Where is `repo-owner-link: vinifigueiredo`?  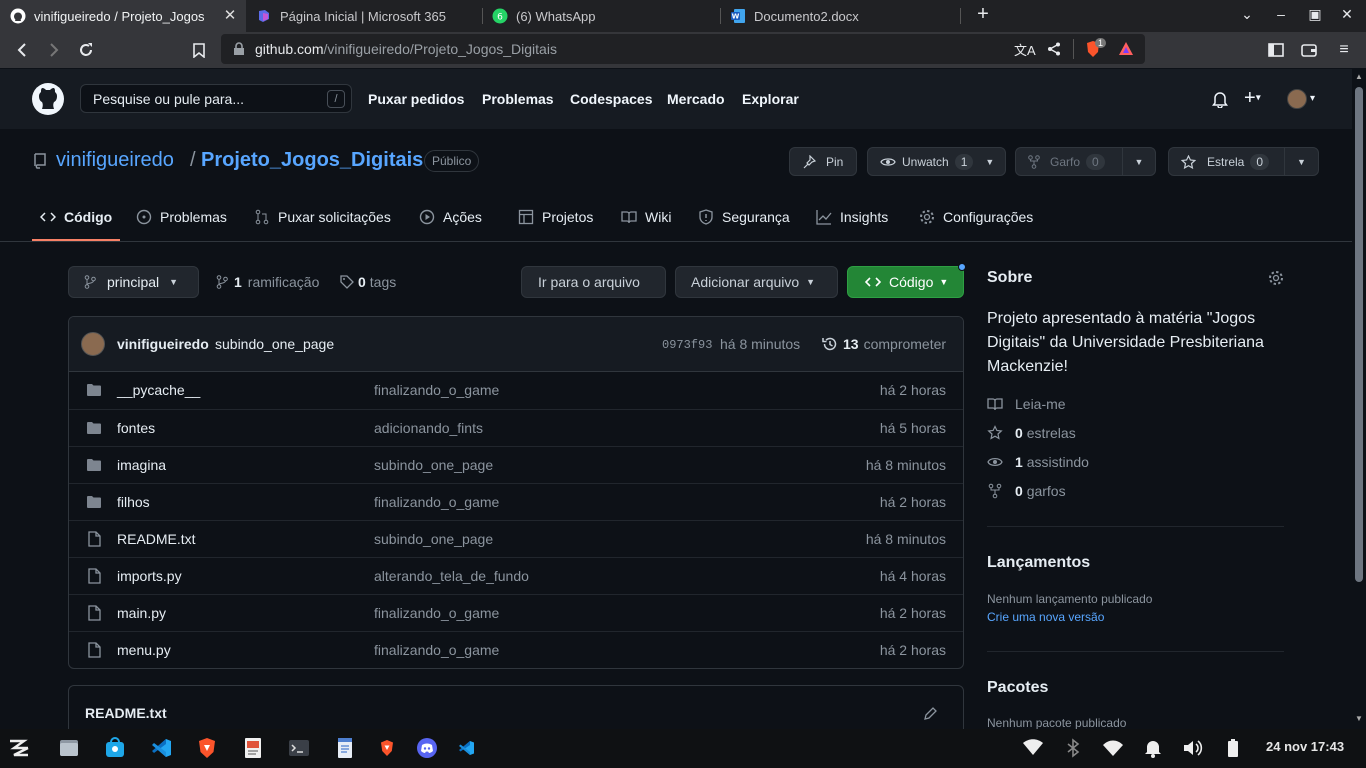 repo-owner-link: vinifigueiredo is located at coordinates (115, 160).